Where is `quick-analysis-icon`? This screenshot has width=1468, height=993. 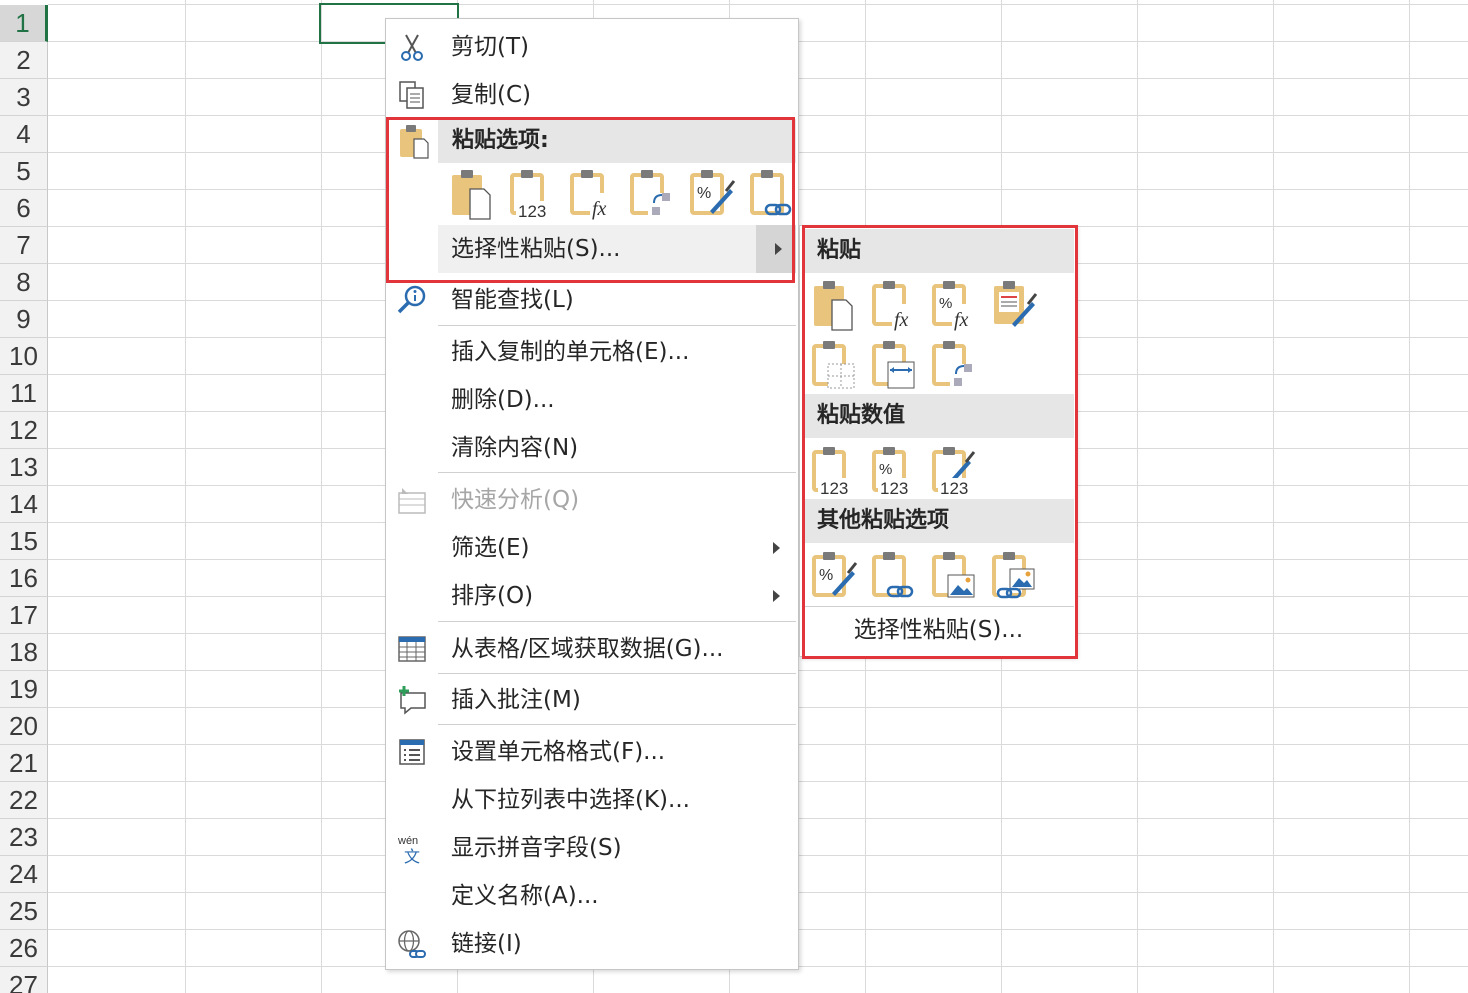
quick-analysis-icon is located at coordinates (412, 500).